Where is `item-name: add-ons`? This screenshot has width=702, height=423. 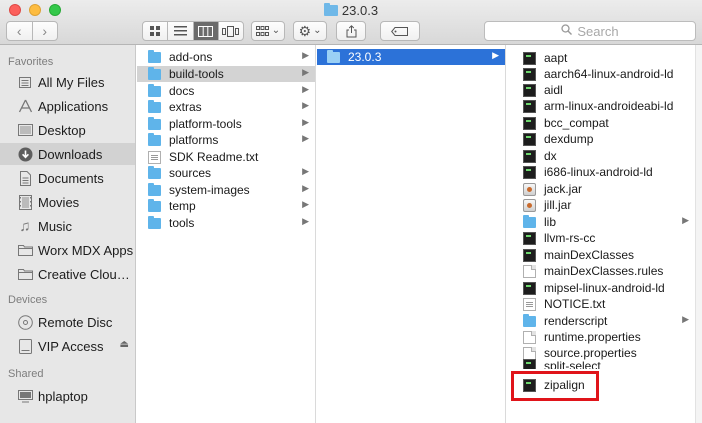 item-name: add-ons is located at coordinates (191, 57).